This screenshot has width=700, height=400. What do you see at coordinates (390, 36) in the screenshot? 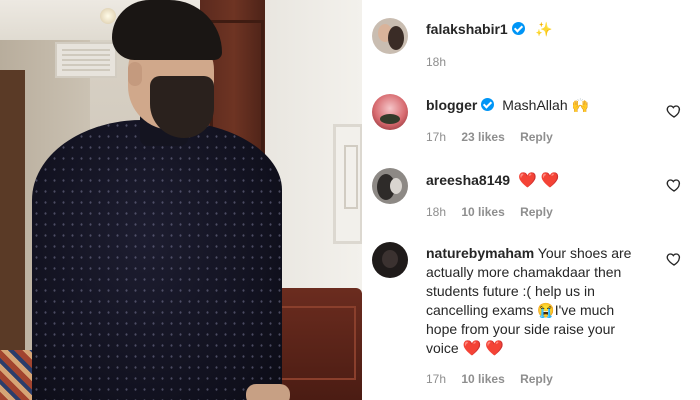
I see `author-avatar` at bounding box center [390, 36].